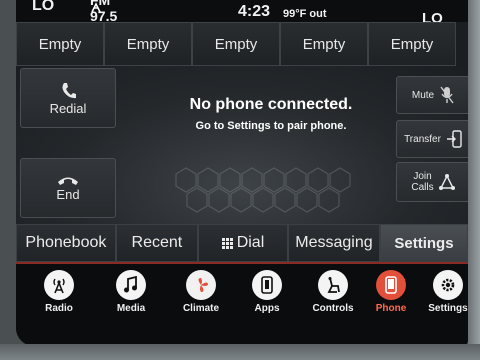 The height and width of the screenshot is (360, 480). What do you see at coordinates (423, 95) in the screenshot?
I see `mute-label: Mute` at bounding box center [423, 95].